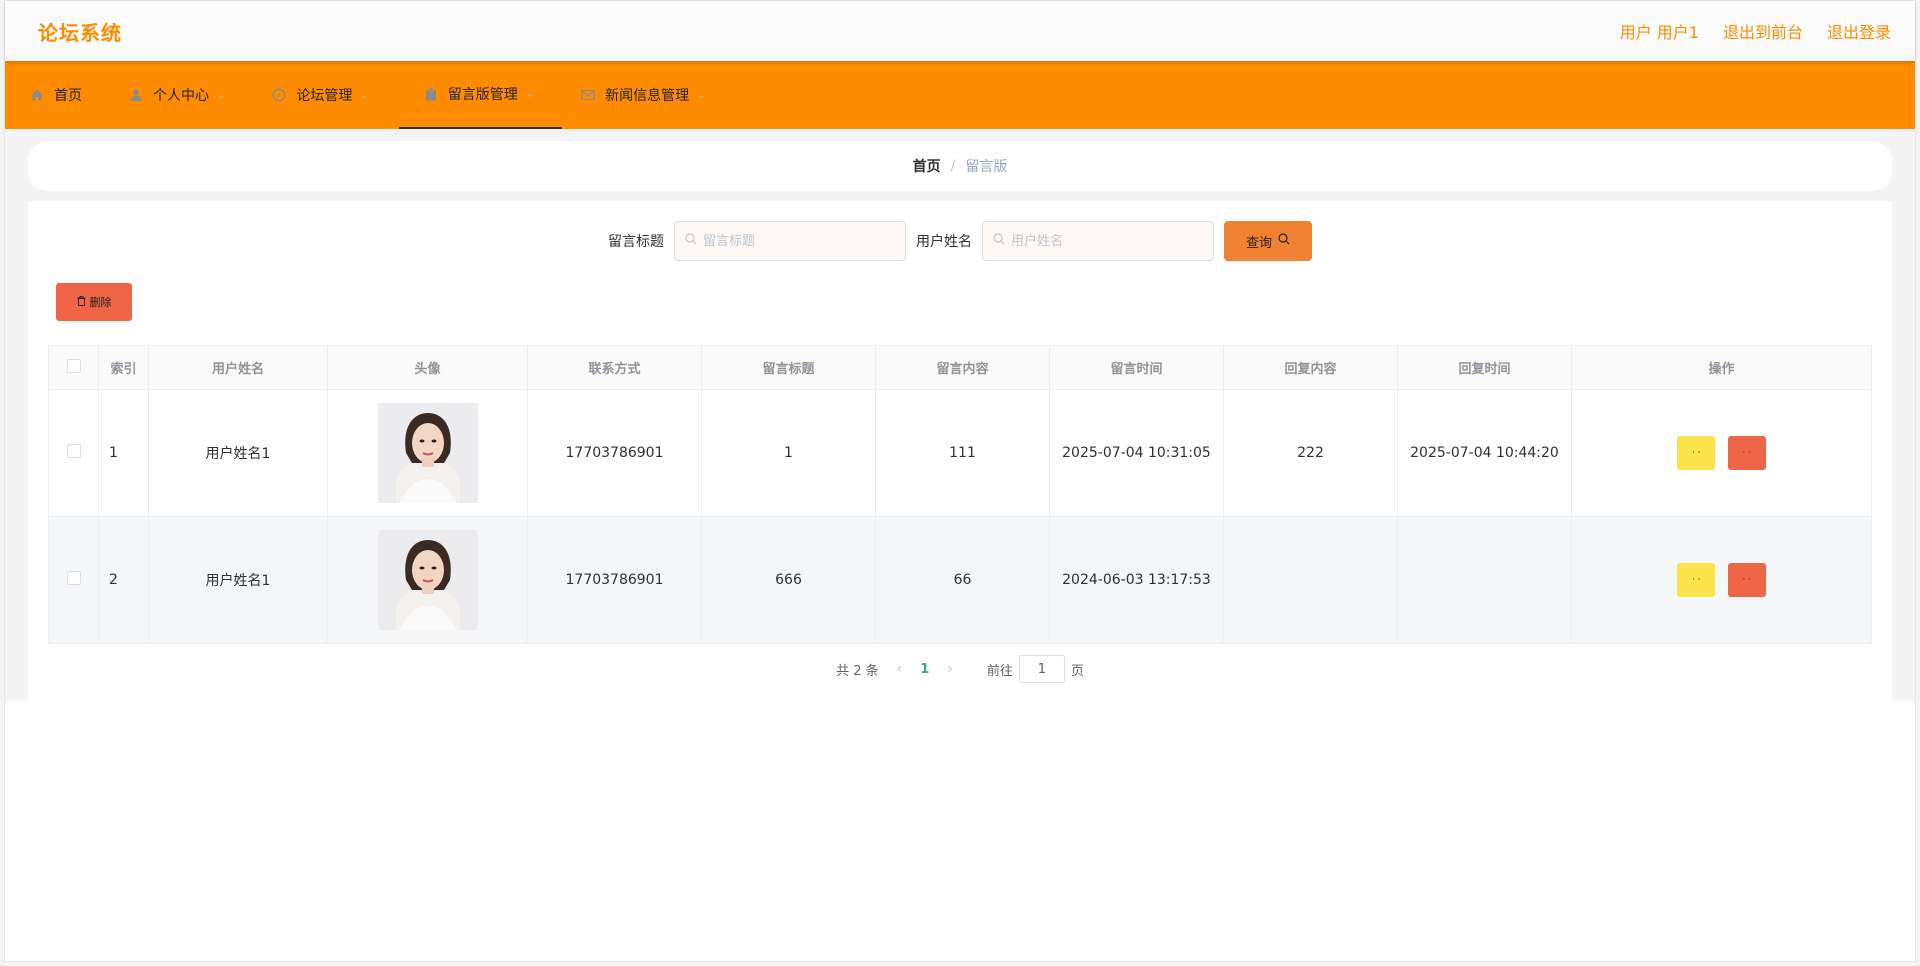  Describe the element at coordinates (1484, 580) in the screenshot. I see `reply-time-cell` at that location.